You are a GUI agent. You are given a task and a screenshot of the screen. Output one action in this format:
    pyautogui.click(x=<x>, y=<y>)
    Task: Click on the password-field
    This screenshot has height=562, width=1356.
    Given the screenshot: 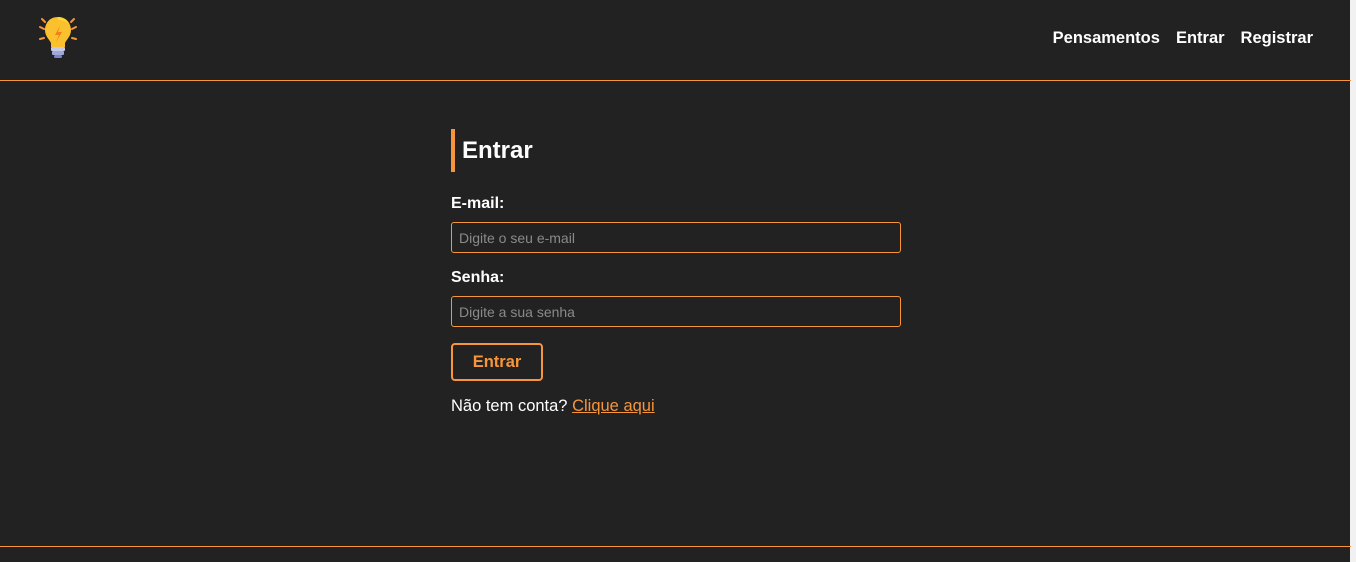 What is the action you would take?
    pyautogui.click(x=676, y=311)
    